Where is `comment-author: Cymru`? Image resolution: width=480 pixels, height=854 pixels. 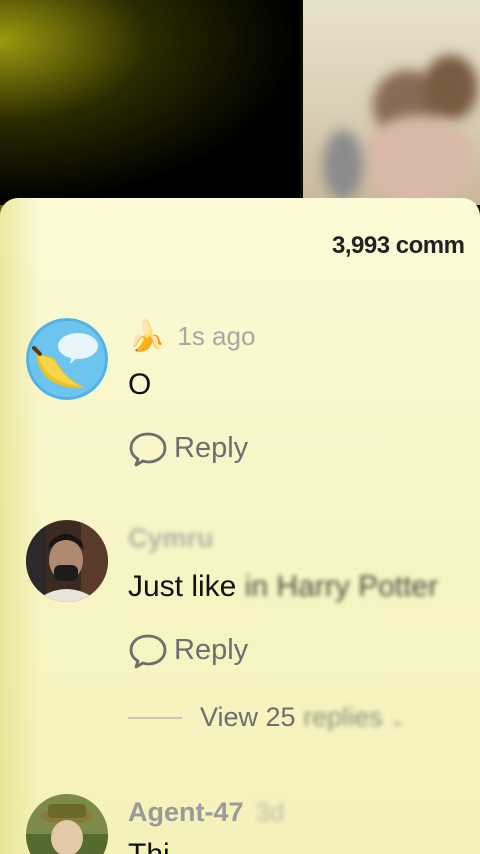
comment-author: Cymru is located at coordinates (171, 538).